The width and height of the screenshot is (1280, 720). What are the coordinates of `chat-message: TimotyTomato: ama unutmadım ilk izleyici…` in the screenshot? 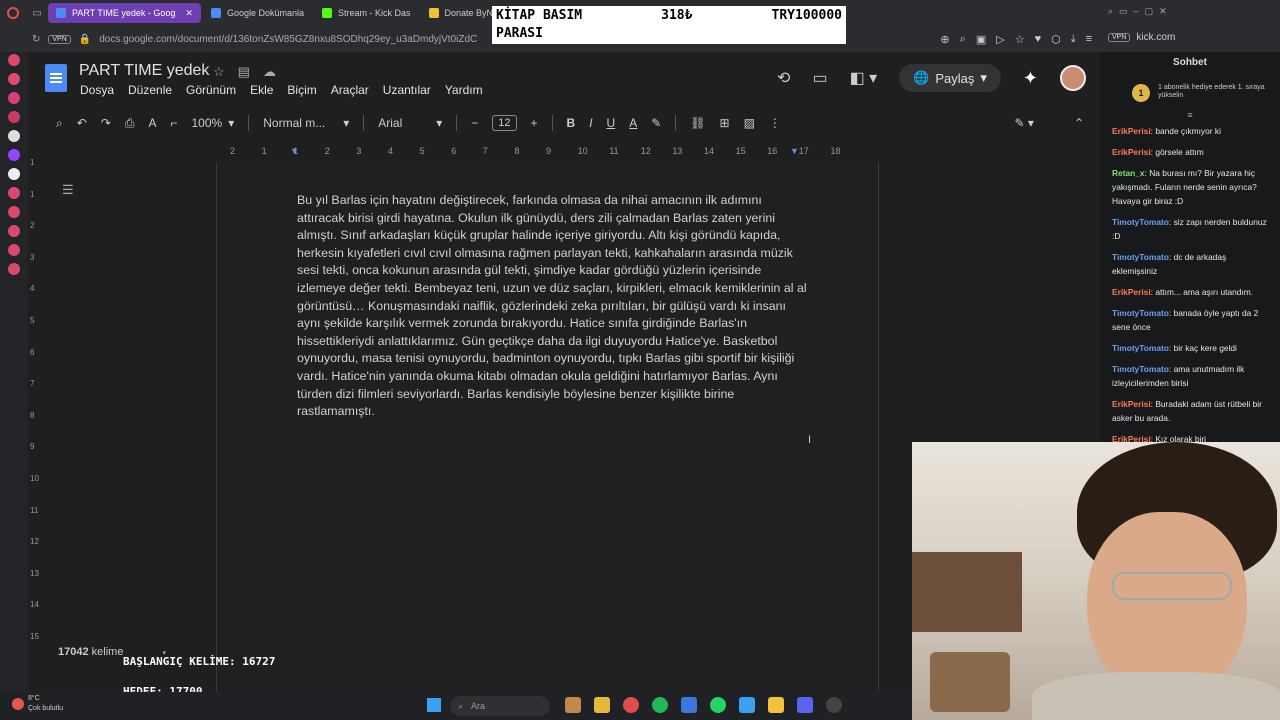 It's located at (1190, 376).